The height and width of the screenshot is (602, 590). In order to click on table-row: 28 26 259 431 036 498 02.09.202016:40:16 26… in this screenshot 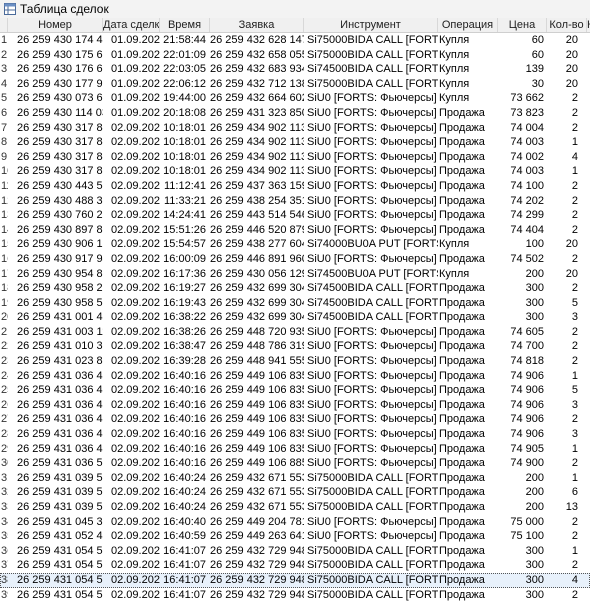, I will do `click(295, 434)`.